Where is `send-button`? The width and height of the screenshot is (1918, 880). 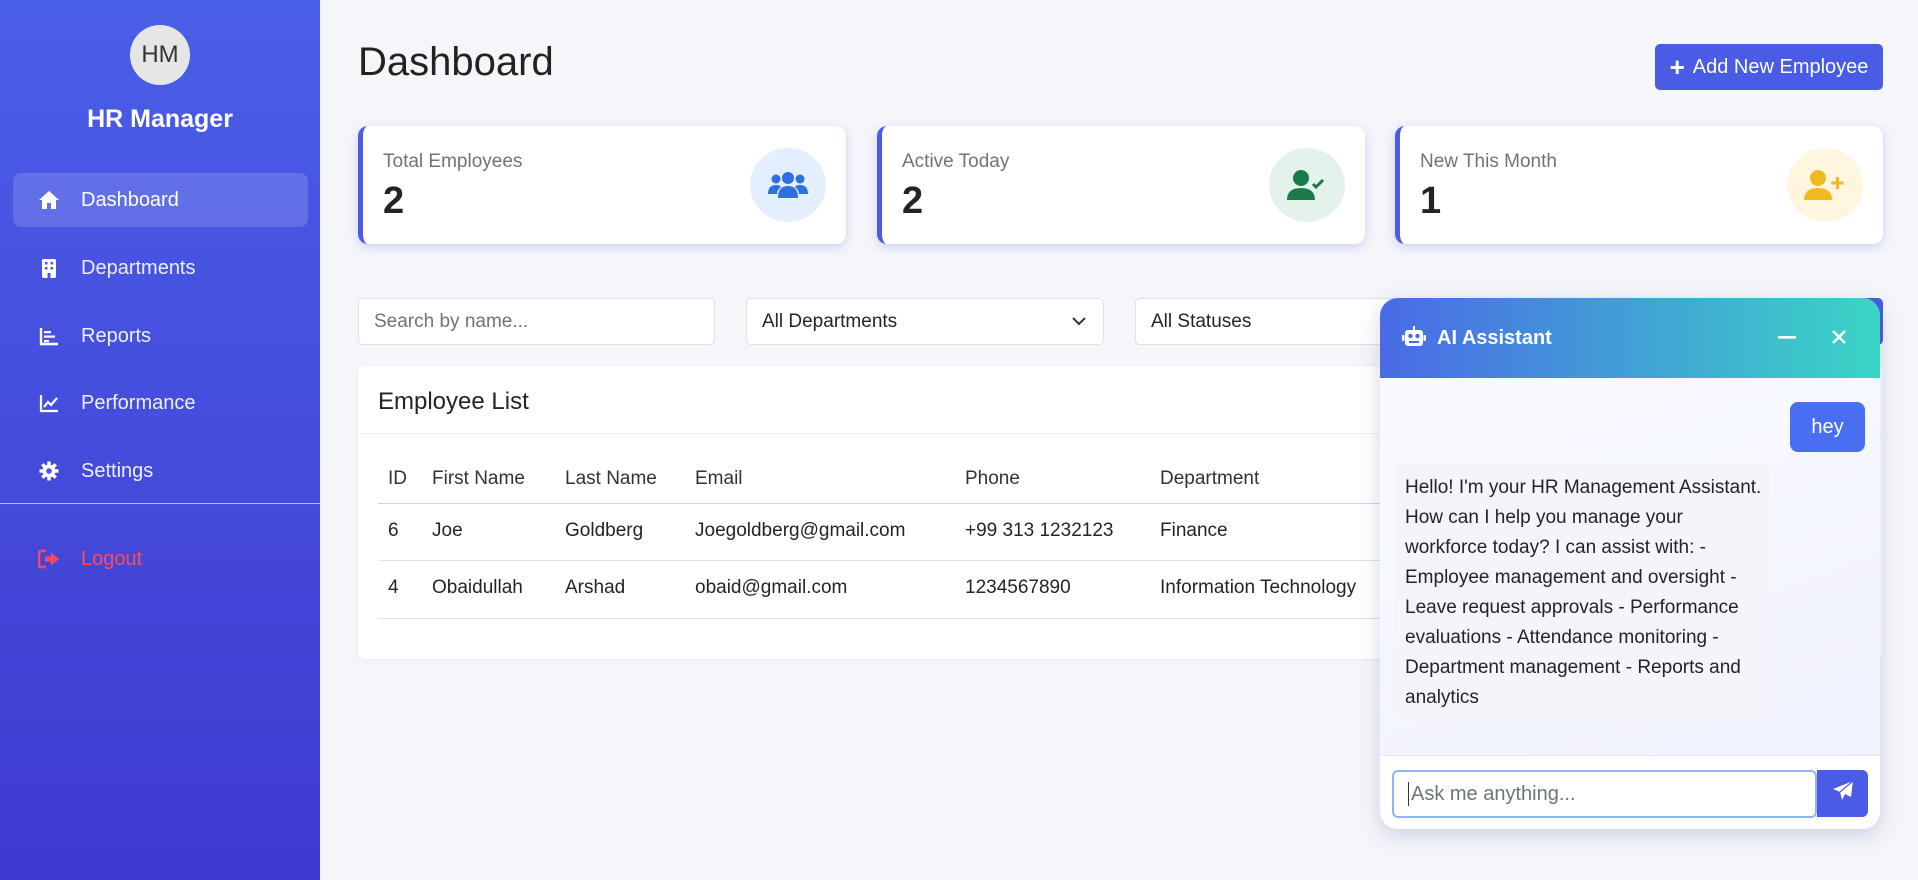 send-button is located at coordinates (1842, 793).